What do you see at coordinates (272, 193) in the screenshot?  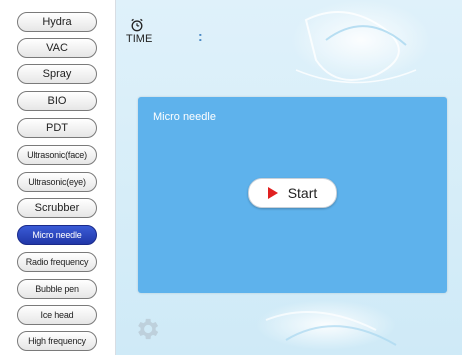 I see `play-icon` at bounding box center [272, 193].